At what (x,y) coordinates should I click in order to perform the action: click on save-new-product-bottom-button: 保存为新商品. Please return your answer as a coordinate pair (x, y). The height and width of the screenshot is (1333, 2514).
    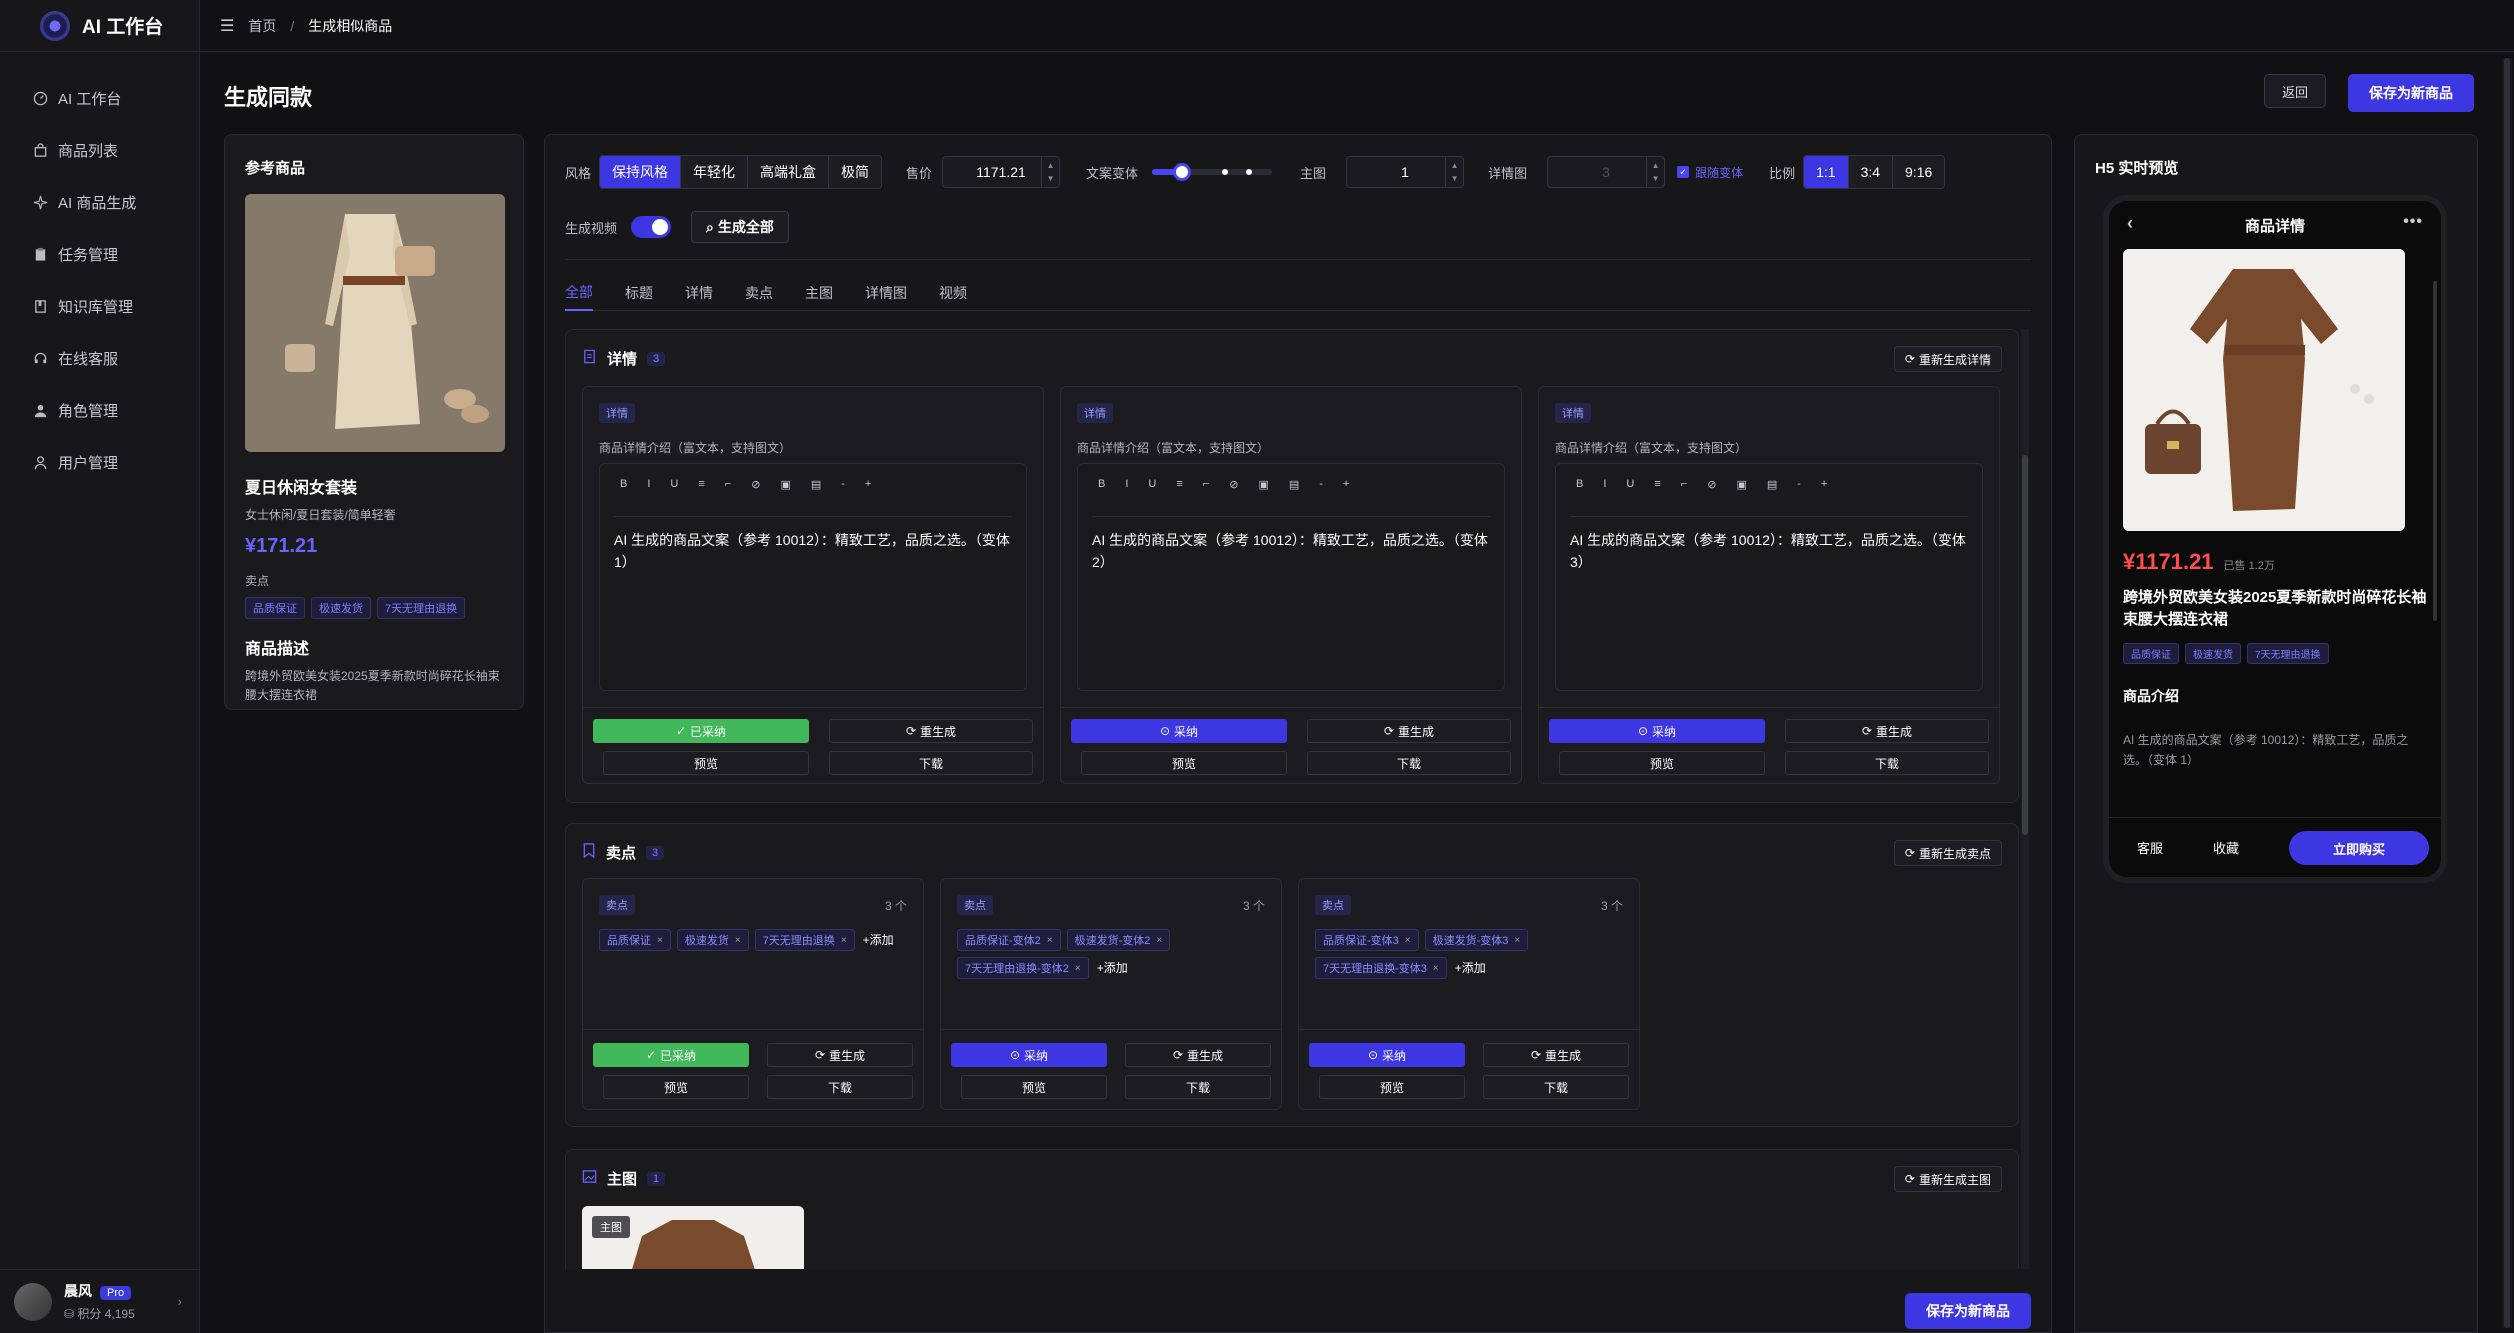
    Looking at the image, I should click on (1968, 1311).